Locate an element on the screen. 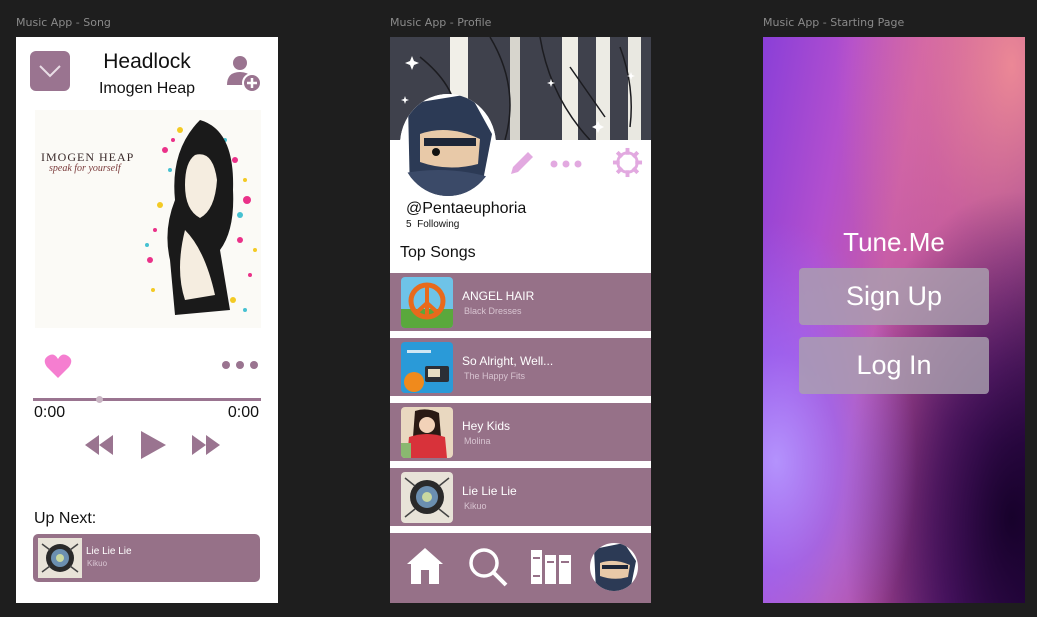 The height and width of the screenshot is (617, 1037). profile-more-icon is located at coordinates (566, 164).